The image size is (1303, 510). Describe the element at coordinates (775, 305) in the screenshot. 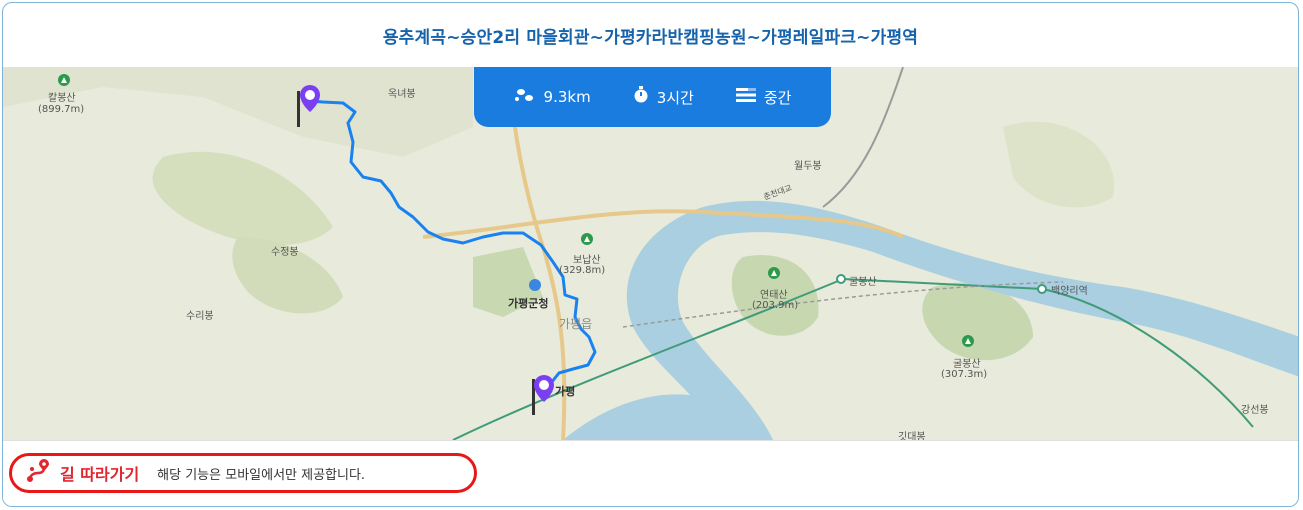

I see `peak-height-label: (203.9m)` at that location.